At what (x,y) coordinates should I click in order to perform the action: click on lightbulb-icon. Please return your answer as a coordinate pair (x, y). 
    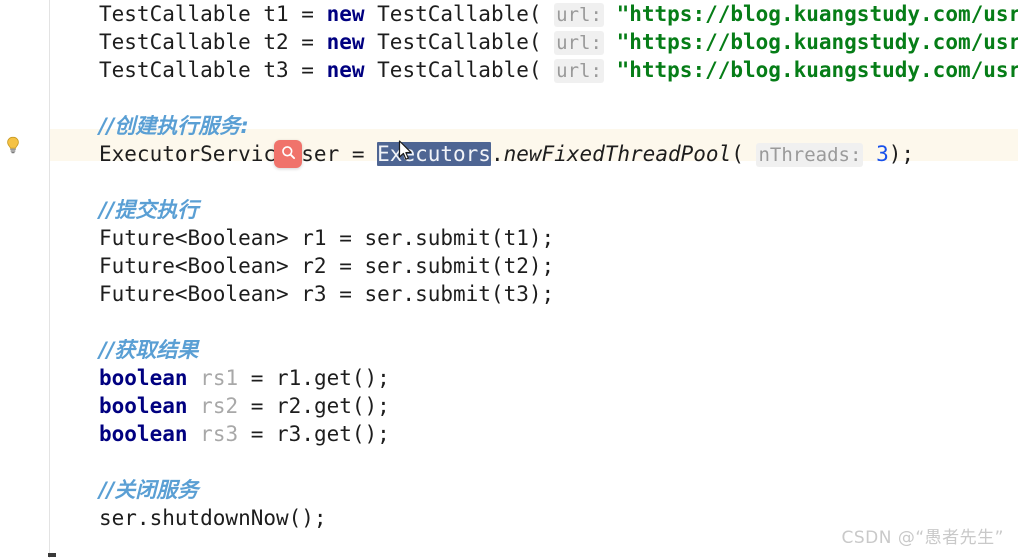
    Looking at the image, I should click on (13, 145).